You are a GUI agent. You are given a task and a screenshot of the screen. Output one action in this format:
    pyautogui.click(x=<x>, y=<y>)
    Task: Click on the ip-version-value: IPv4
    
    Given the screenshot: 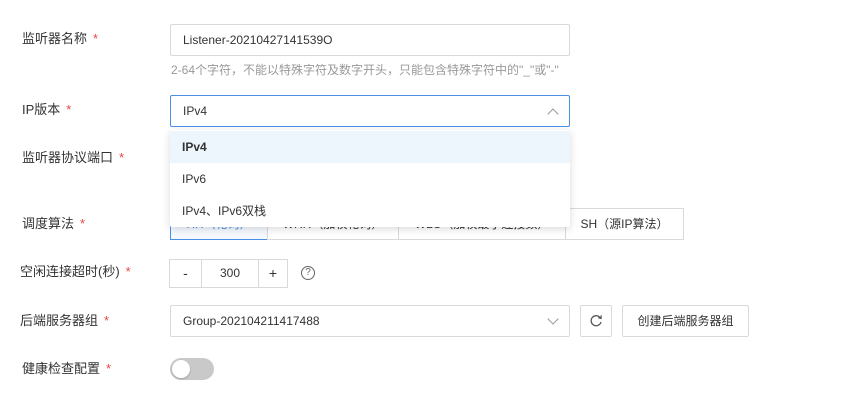 What is the action you would take?
    pyautogui.click(x=195, y=111)
    